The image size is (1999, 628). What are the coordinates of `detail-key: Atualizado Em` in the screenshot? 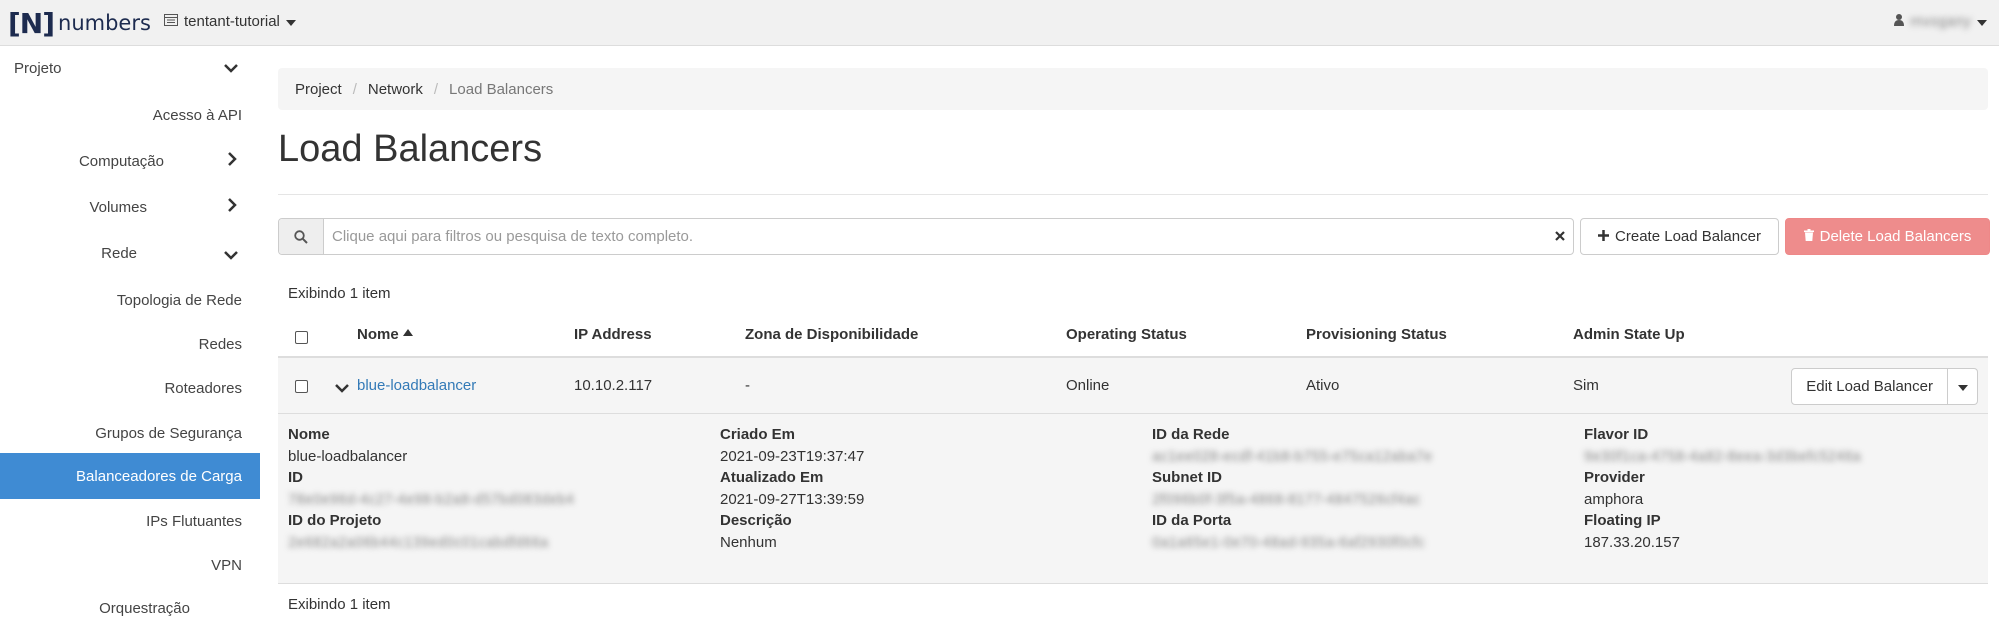 It's located at (772, 477).